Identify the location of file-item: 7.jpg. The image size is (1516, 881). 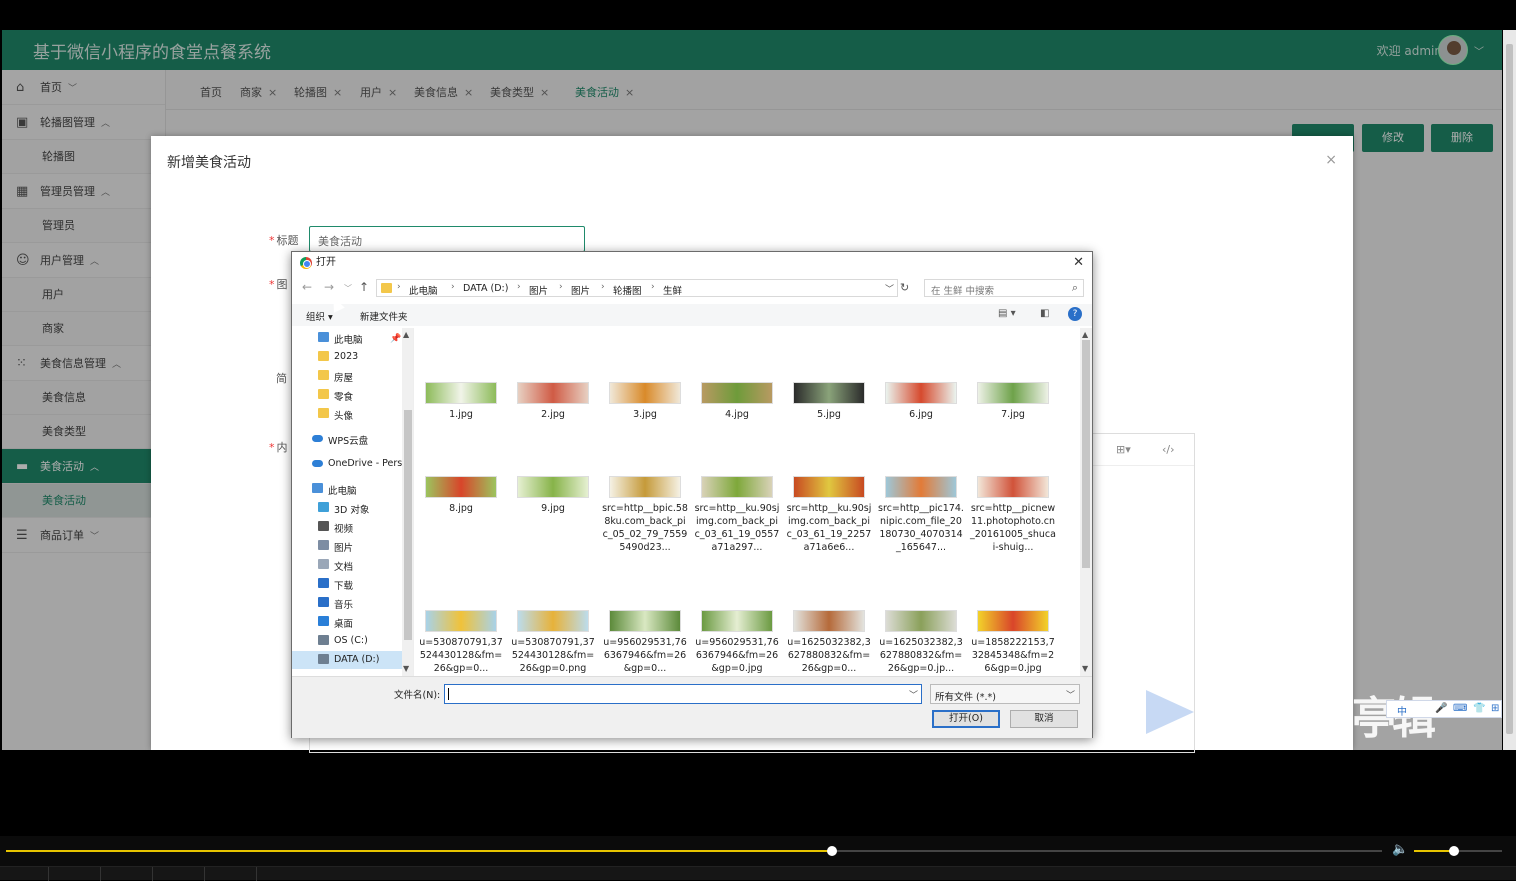
(1013, 401).